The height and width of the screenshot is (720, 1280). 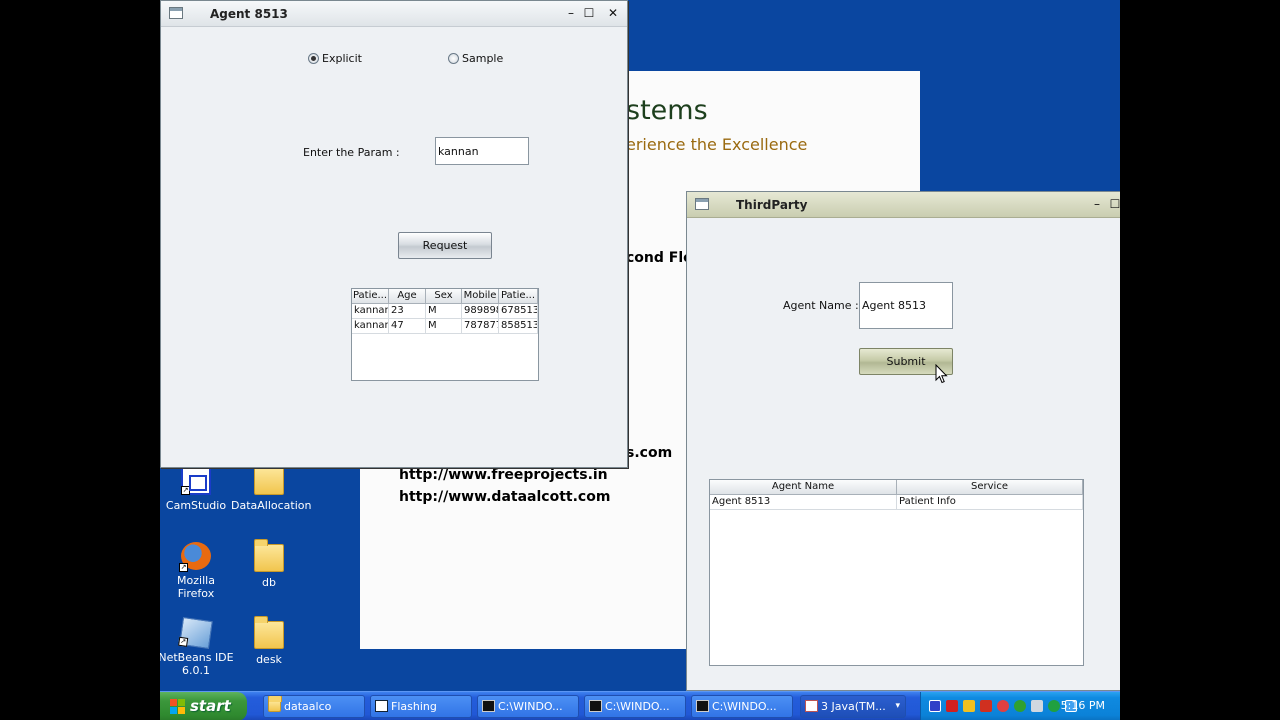 I want to click on tray-shield-icon, so click(x=952, y=706).